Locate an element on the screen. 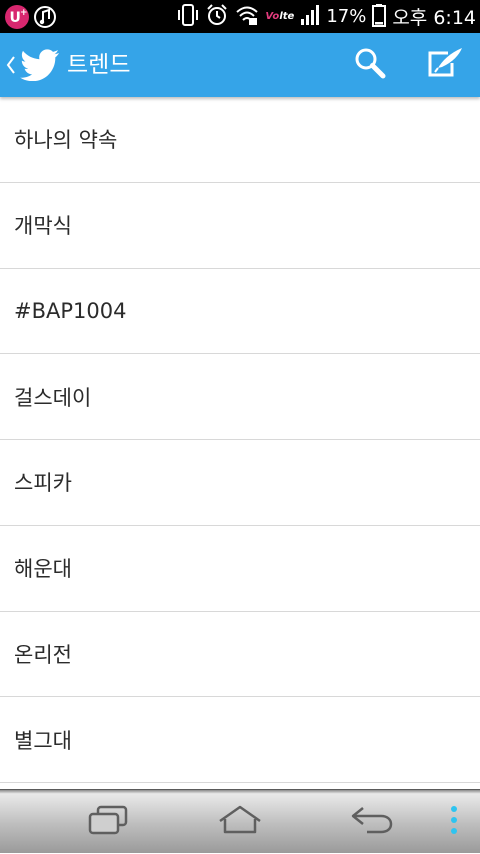 The image size is (480, 854). home-button is located at coordinates (240, 822).